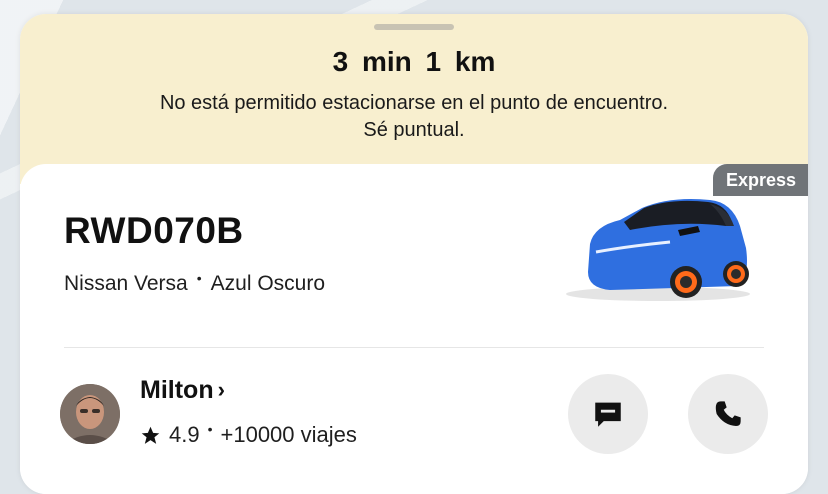 This screenshot has height=494, width=828. I want to click on phone-icon, so click(728, 413).